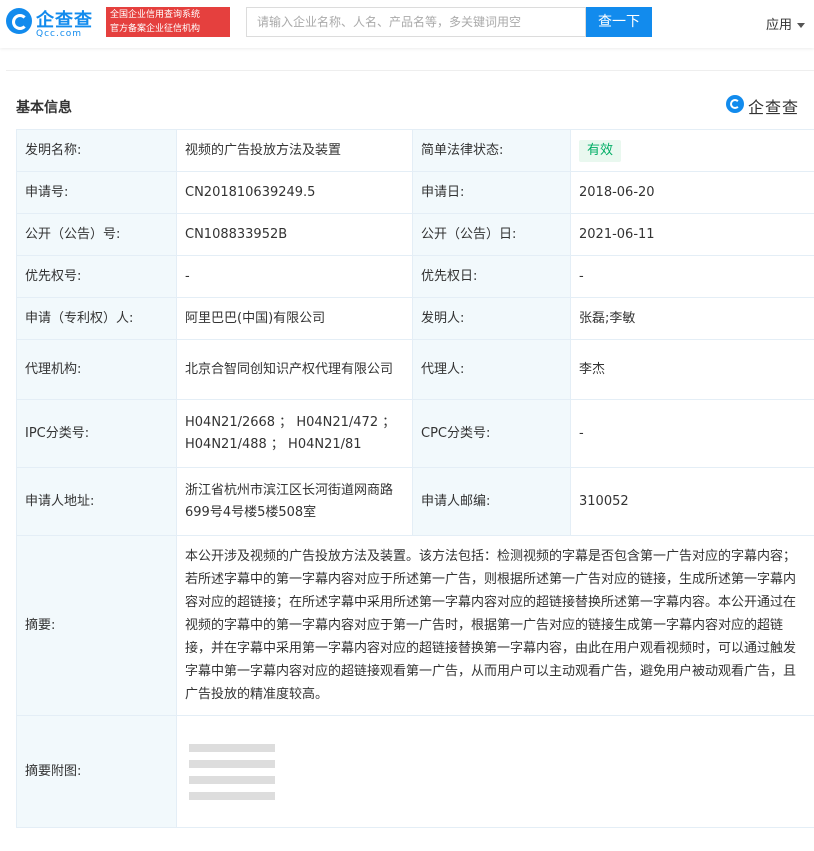 Image resolution: width=814 pixels, height=851 pixels. I want to click on table-row: 代理机构: 北京合智同创知识产权代理有限公司 代理人: 李杰, so click(415, 370).